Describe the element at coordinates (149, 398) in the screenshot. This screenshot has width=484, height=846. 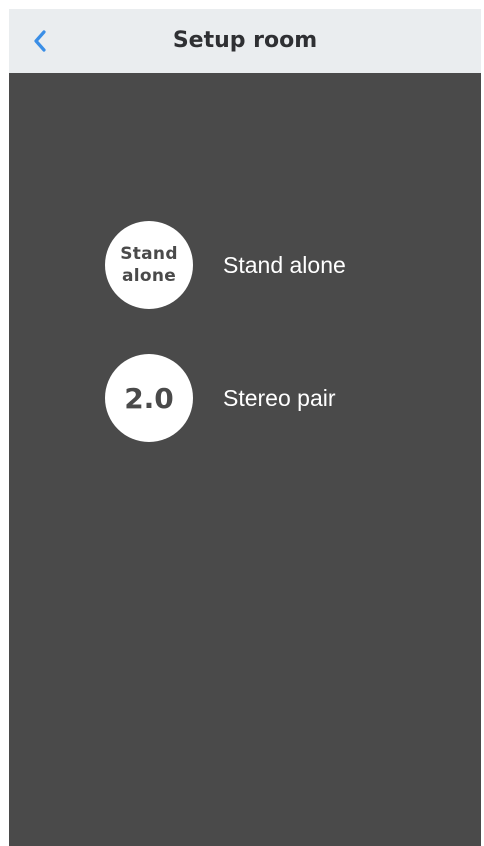
I see `stereo-pair-badge: 2.0` at that location.